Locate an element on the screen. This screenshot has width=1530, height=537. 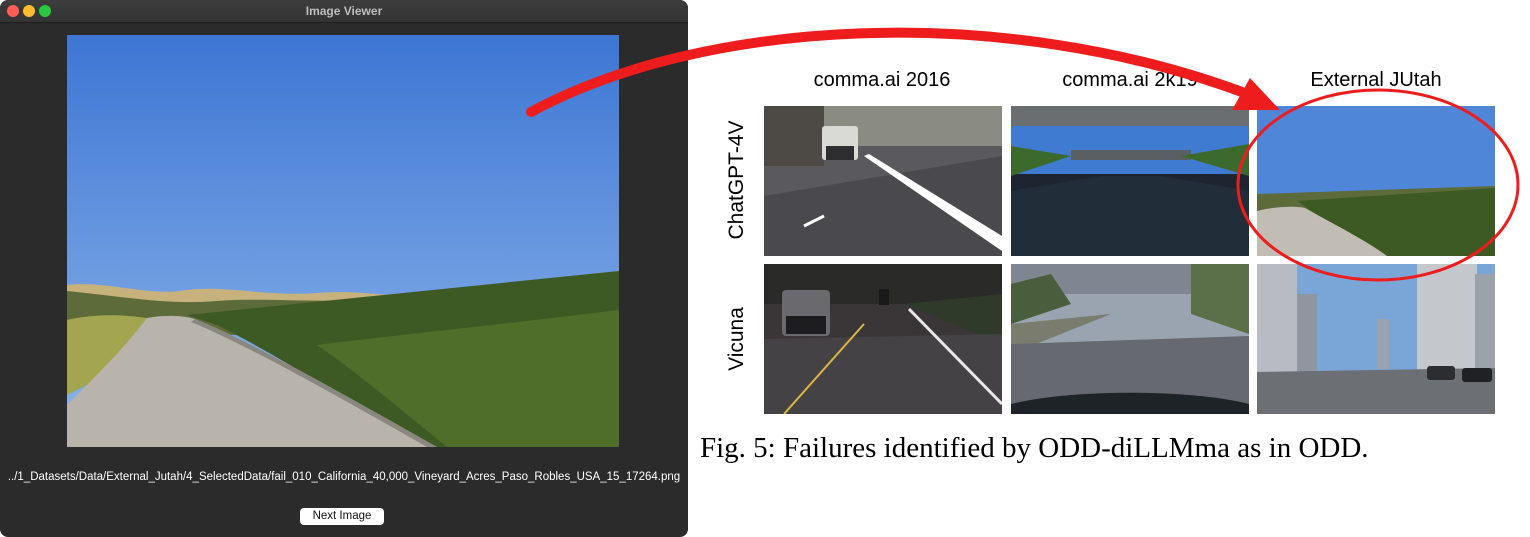
window-title: Image Viewer is located at coordinates (344, 11).